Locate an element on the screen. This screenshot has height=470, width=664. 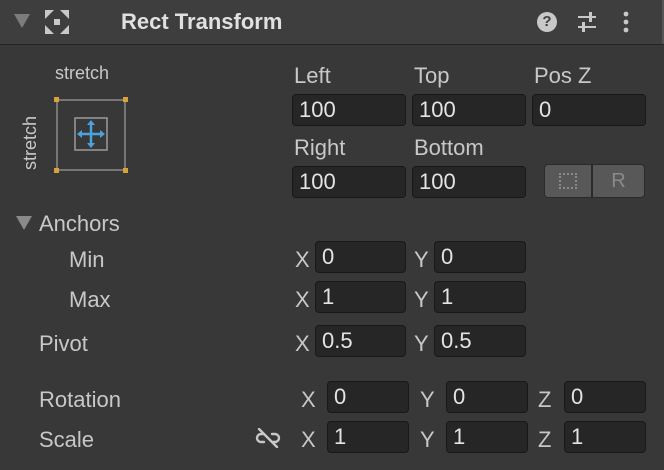
anchor-vertical-label: stretch is located at coordinates (30, 142).